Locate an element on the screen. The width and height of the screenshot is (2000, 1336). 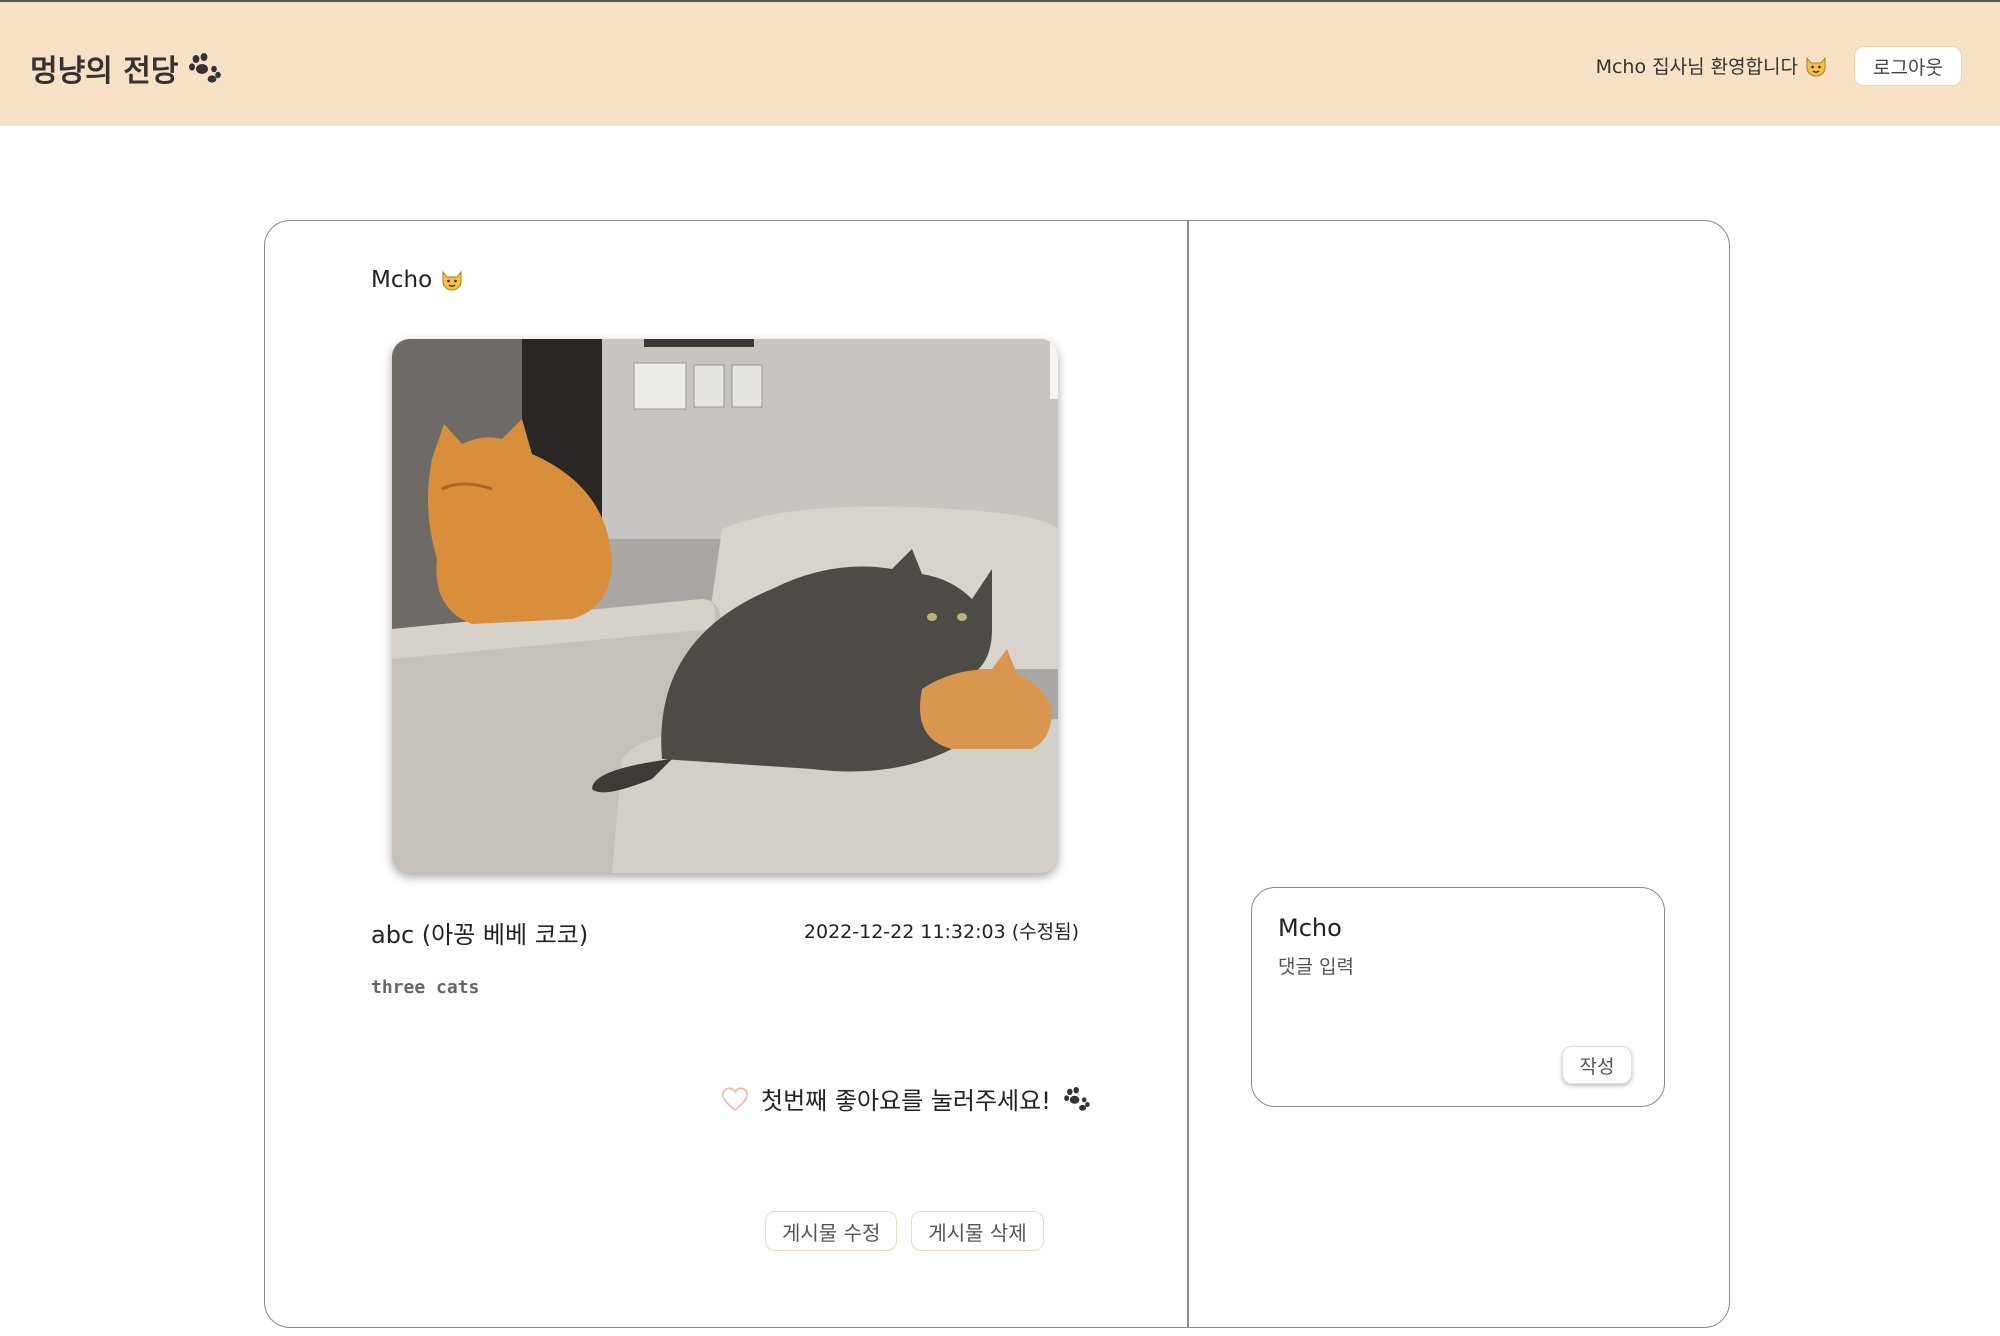
post-author-name: Mcho is located at coordinates (402, 280).